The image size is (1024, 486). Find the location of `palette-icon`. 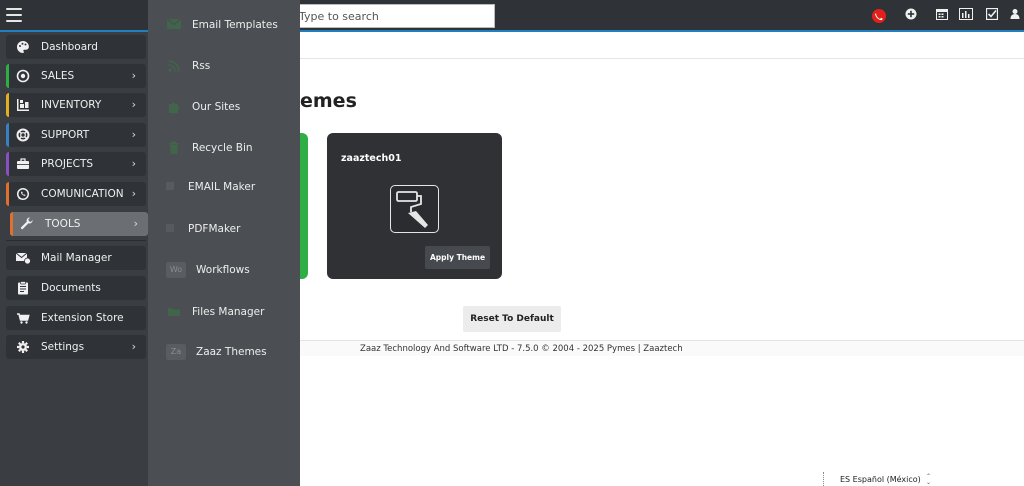

palette-icon is located at coordinates (23, 47).